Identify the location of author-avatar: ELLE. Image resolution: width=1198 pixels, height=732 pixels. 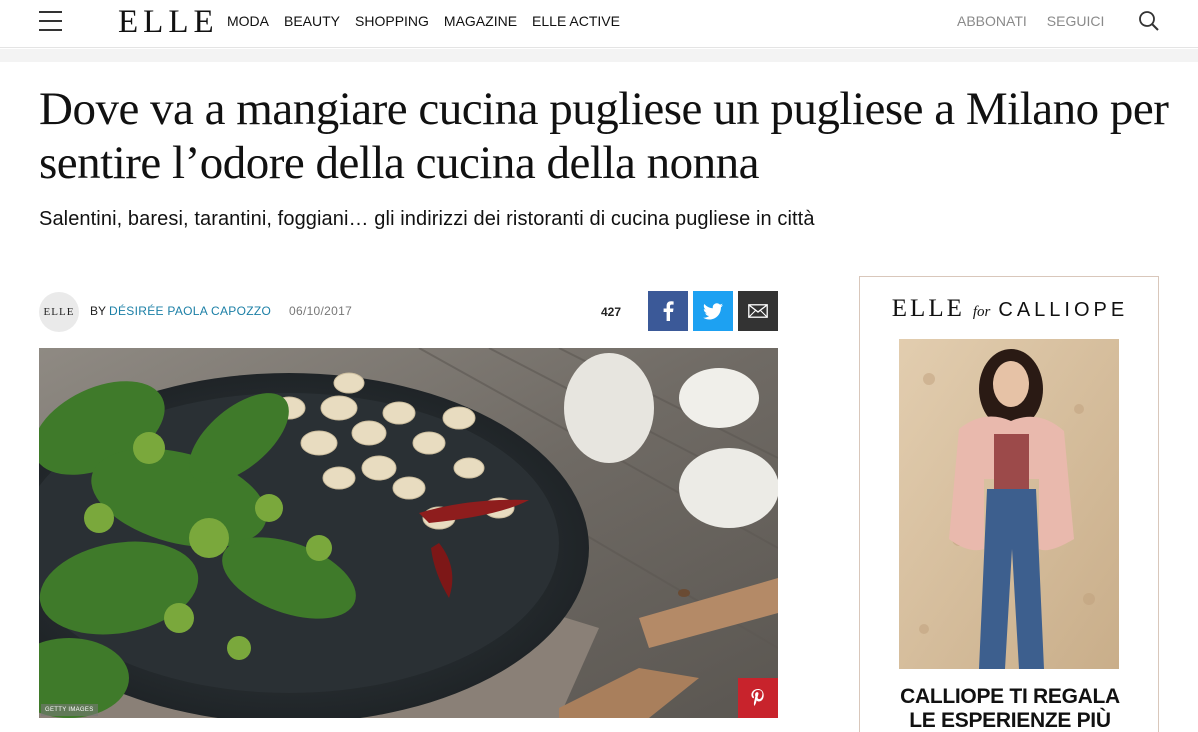
(59, 312).